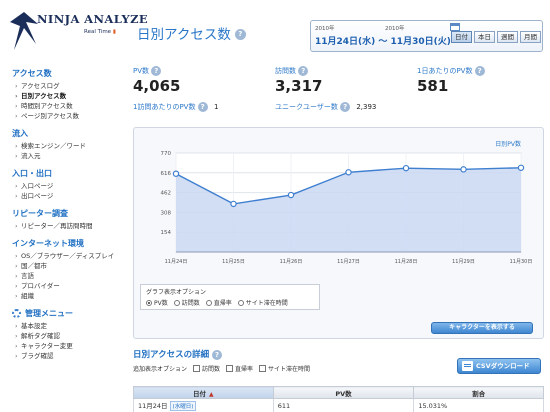  I want to click on cell-pv: 611, so click(343, 405).